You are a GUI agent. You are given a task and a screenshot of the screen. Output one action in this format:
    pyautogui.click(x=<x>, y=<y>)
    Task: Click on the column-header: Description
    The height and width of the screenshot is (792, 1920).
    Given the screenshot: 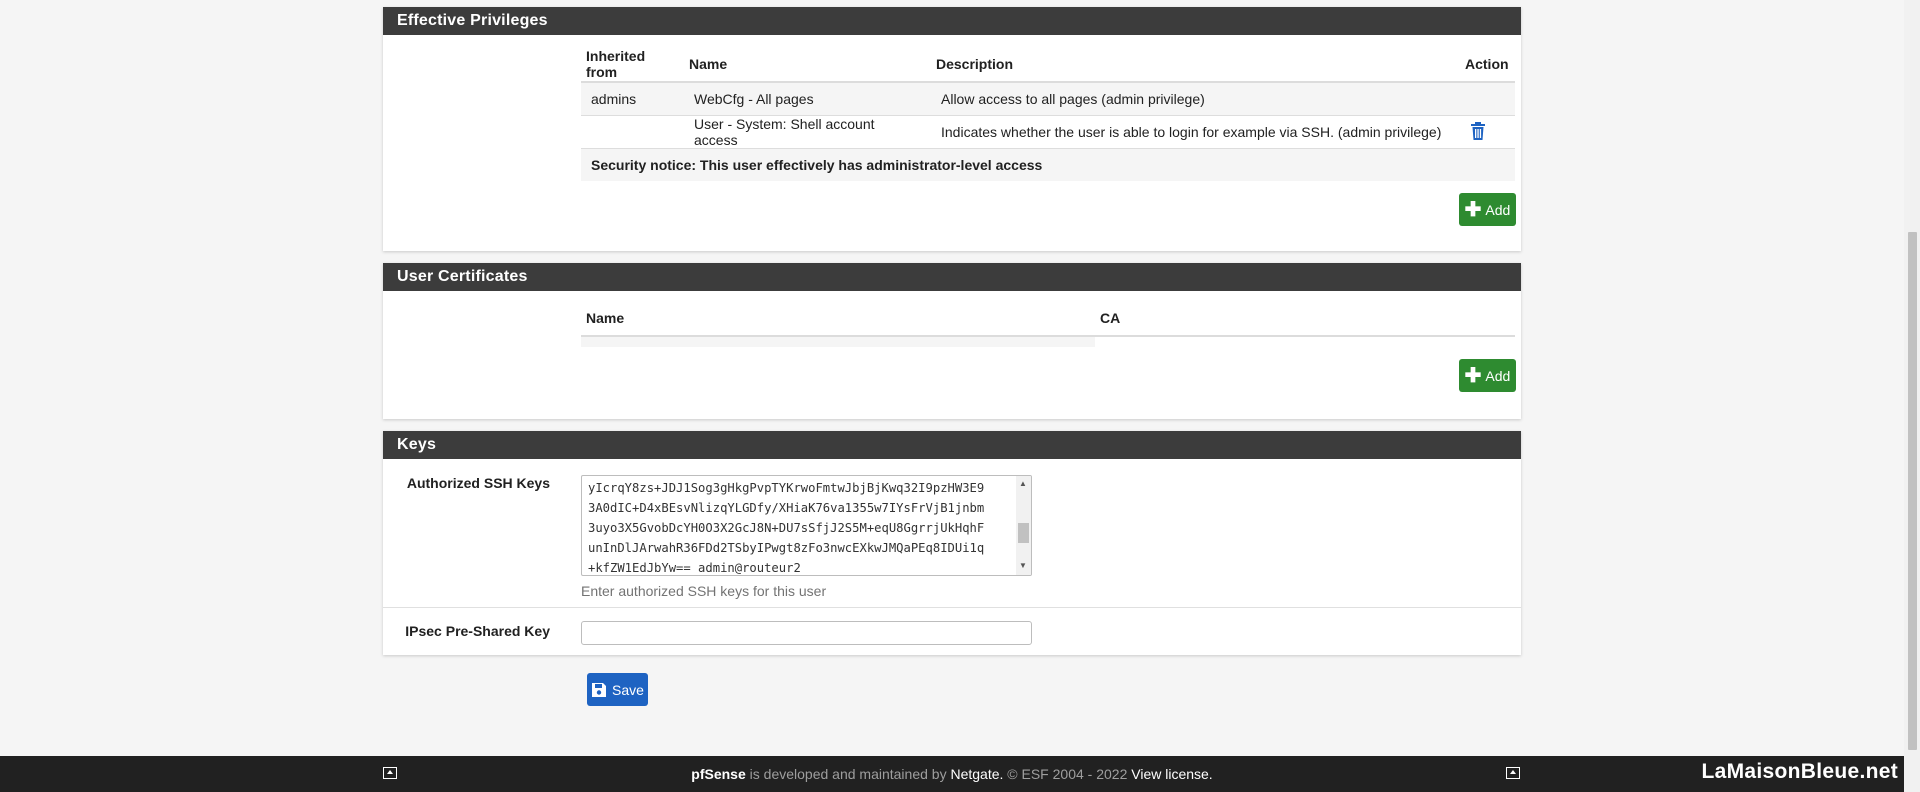 What is the action you would take?
    pyautogui.click(x=1195, y=65)
    